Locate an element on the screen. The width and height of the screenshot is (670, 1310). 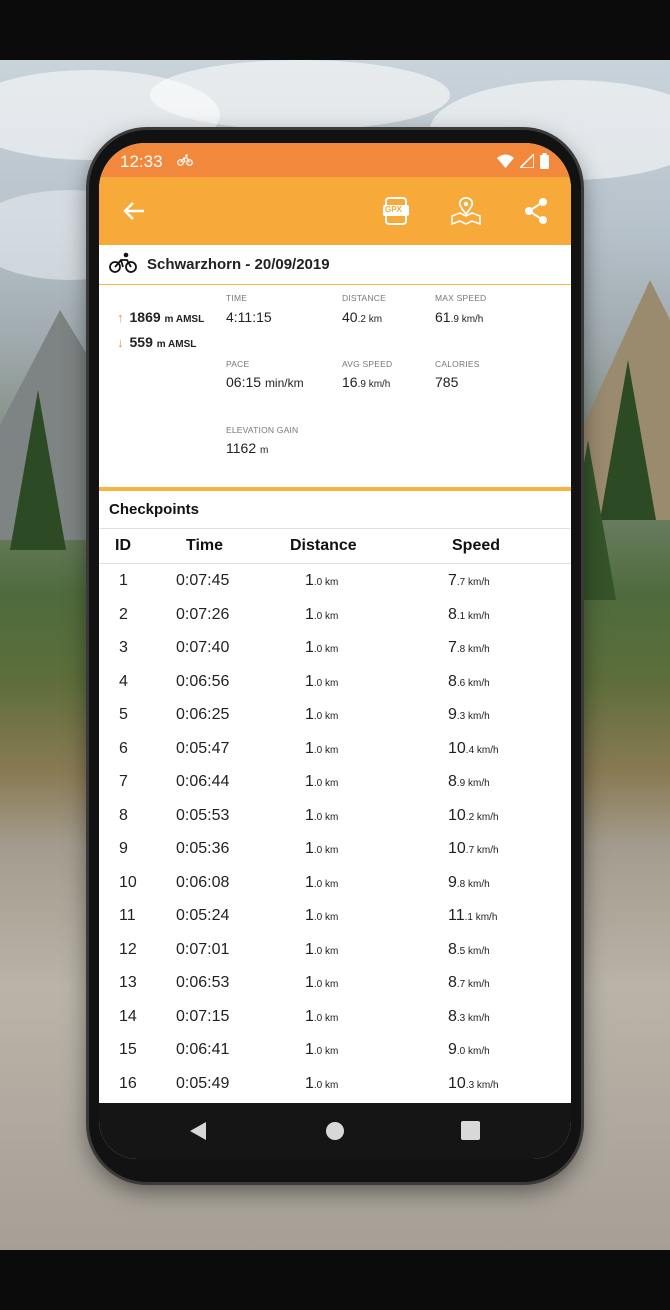
cell-time: 0:06:44 is located at coordinates (203, 781).